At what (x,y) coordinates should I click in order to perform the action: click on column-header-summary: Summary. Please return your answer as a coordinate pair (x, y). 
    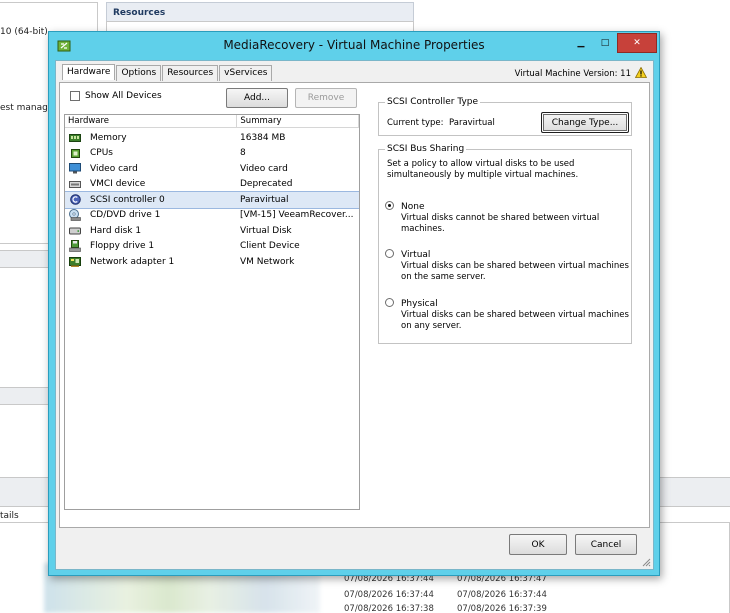
    Looking at the image, I should click on (298, 121).